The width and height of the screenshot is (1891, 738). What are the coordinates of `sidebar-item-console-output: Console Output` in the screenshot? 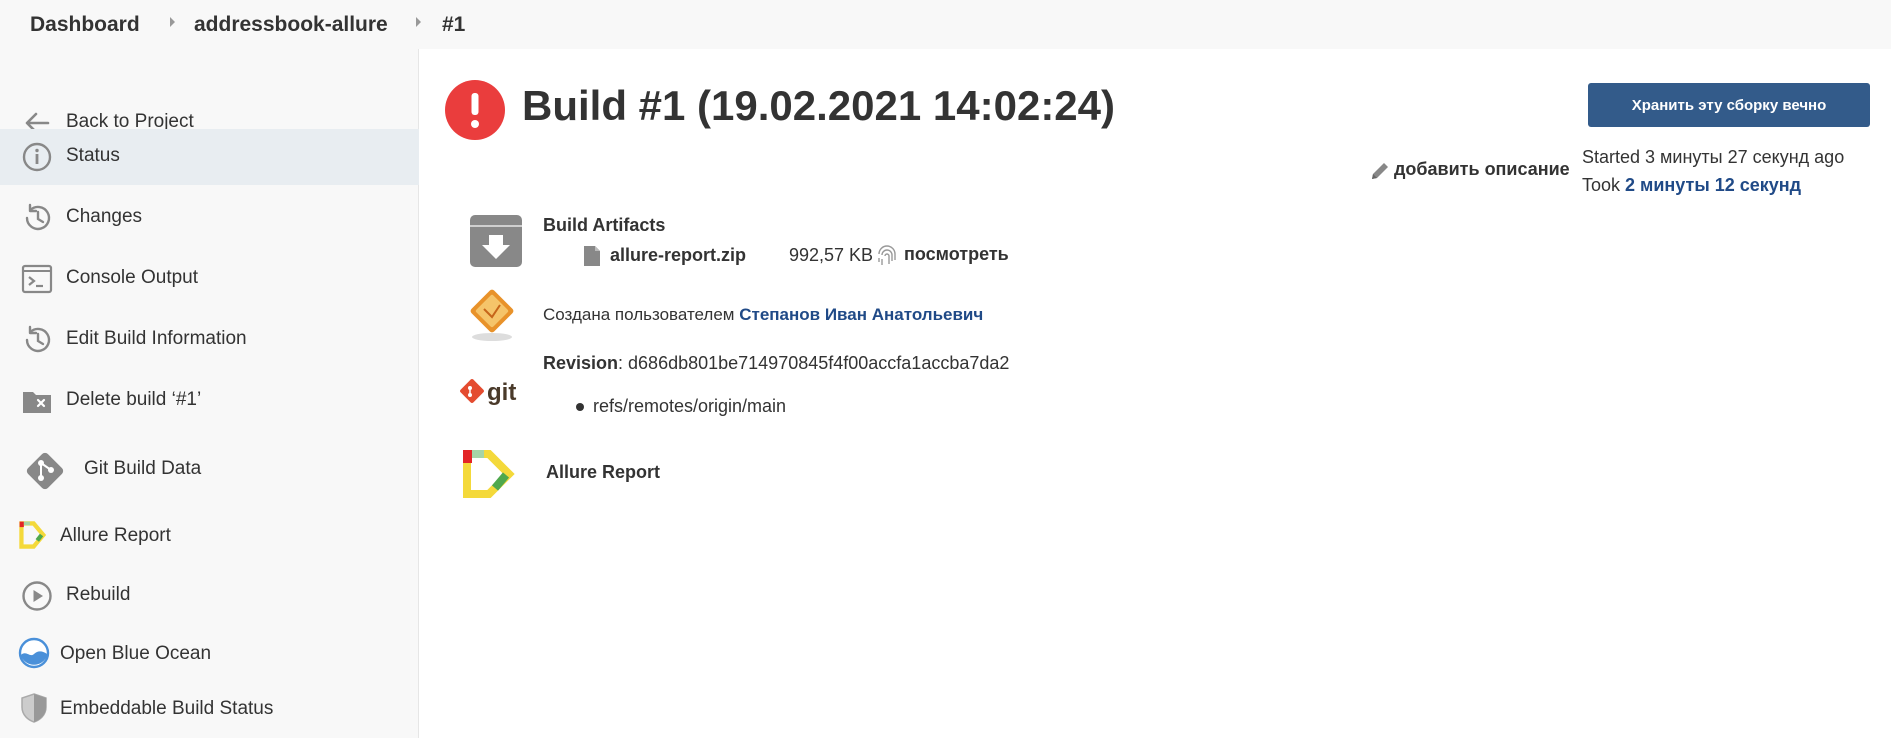 It's located at (209, 279).